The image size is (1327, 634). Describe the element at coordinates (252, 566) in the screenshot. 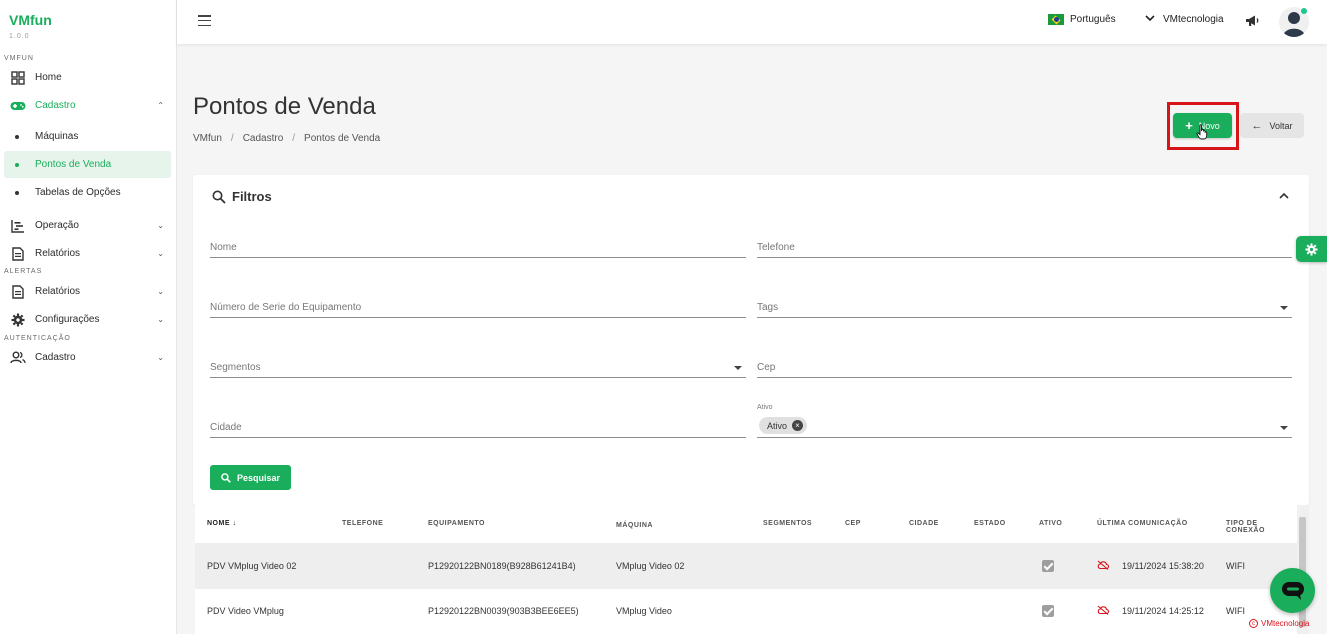

I see `cell-nome: PDV VMplug Video 02` at that location.